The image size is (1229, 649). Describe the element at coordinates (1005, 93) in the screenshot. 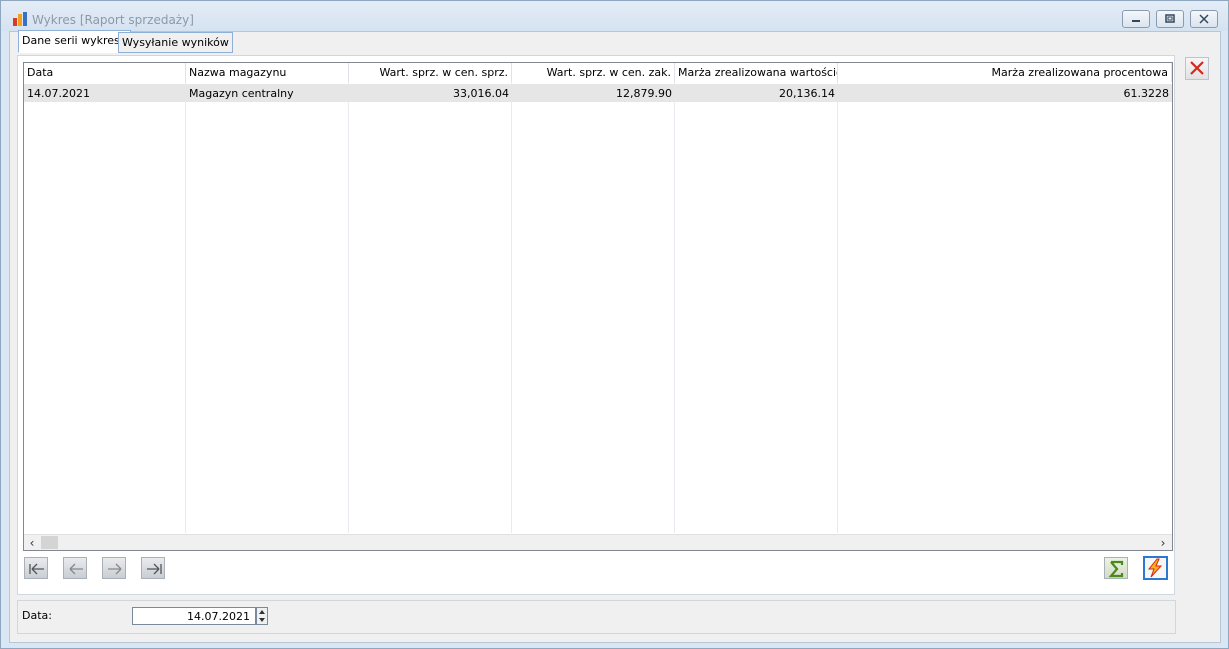

I see `cell-marza-procentowa: 61.3228` at that location.